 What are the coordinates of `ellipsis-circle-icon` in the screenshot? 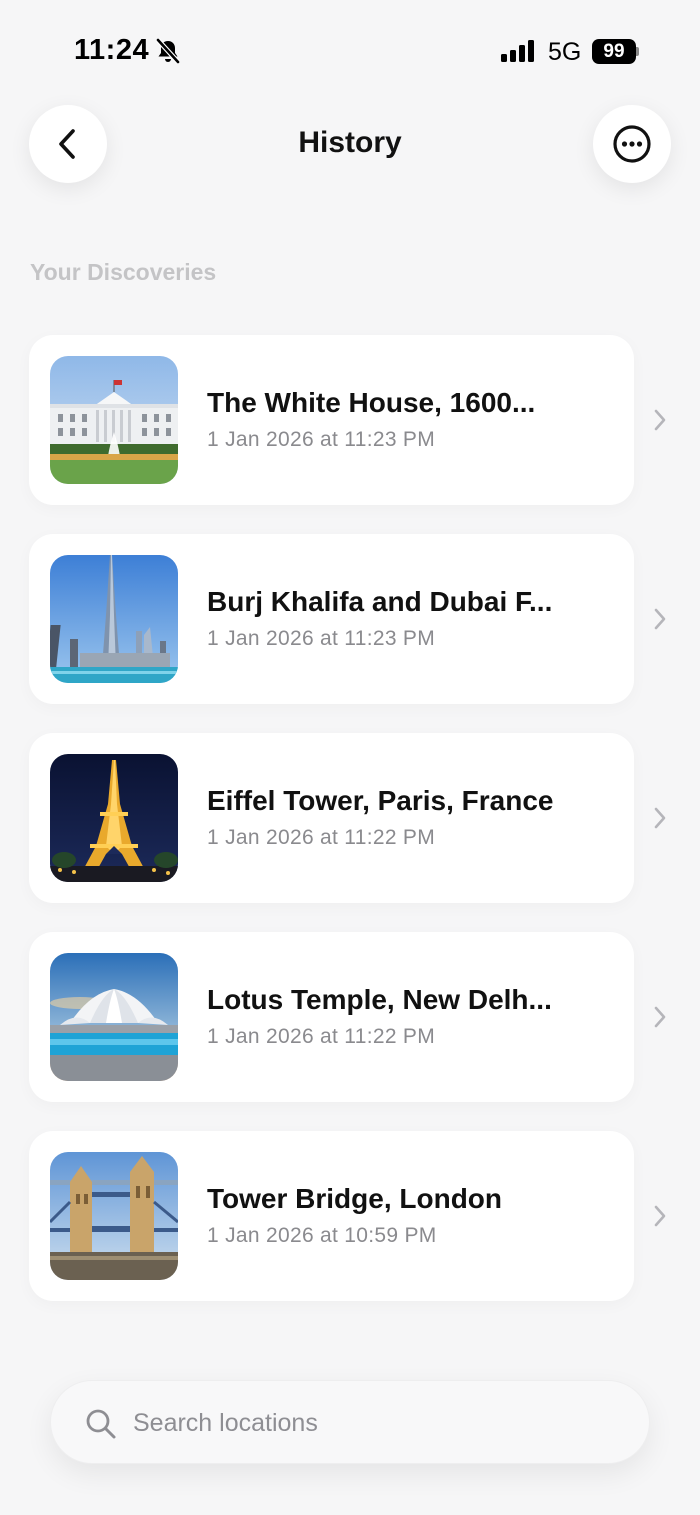 It's located at (632, 144).